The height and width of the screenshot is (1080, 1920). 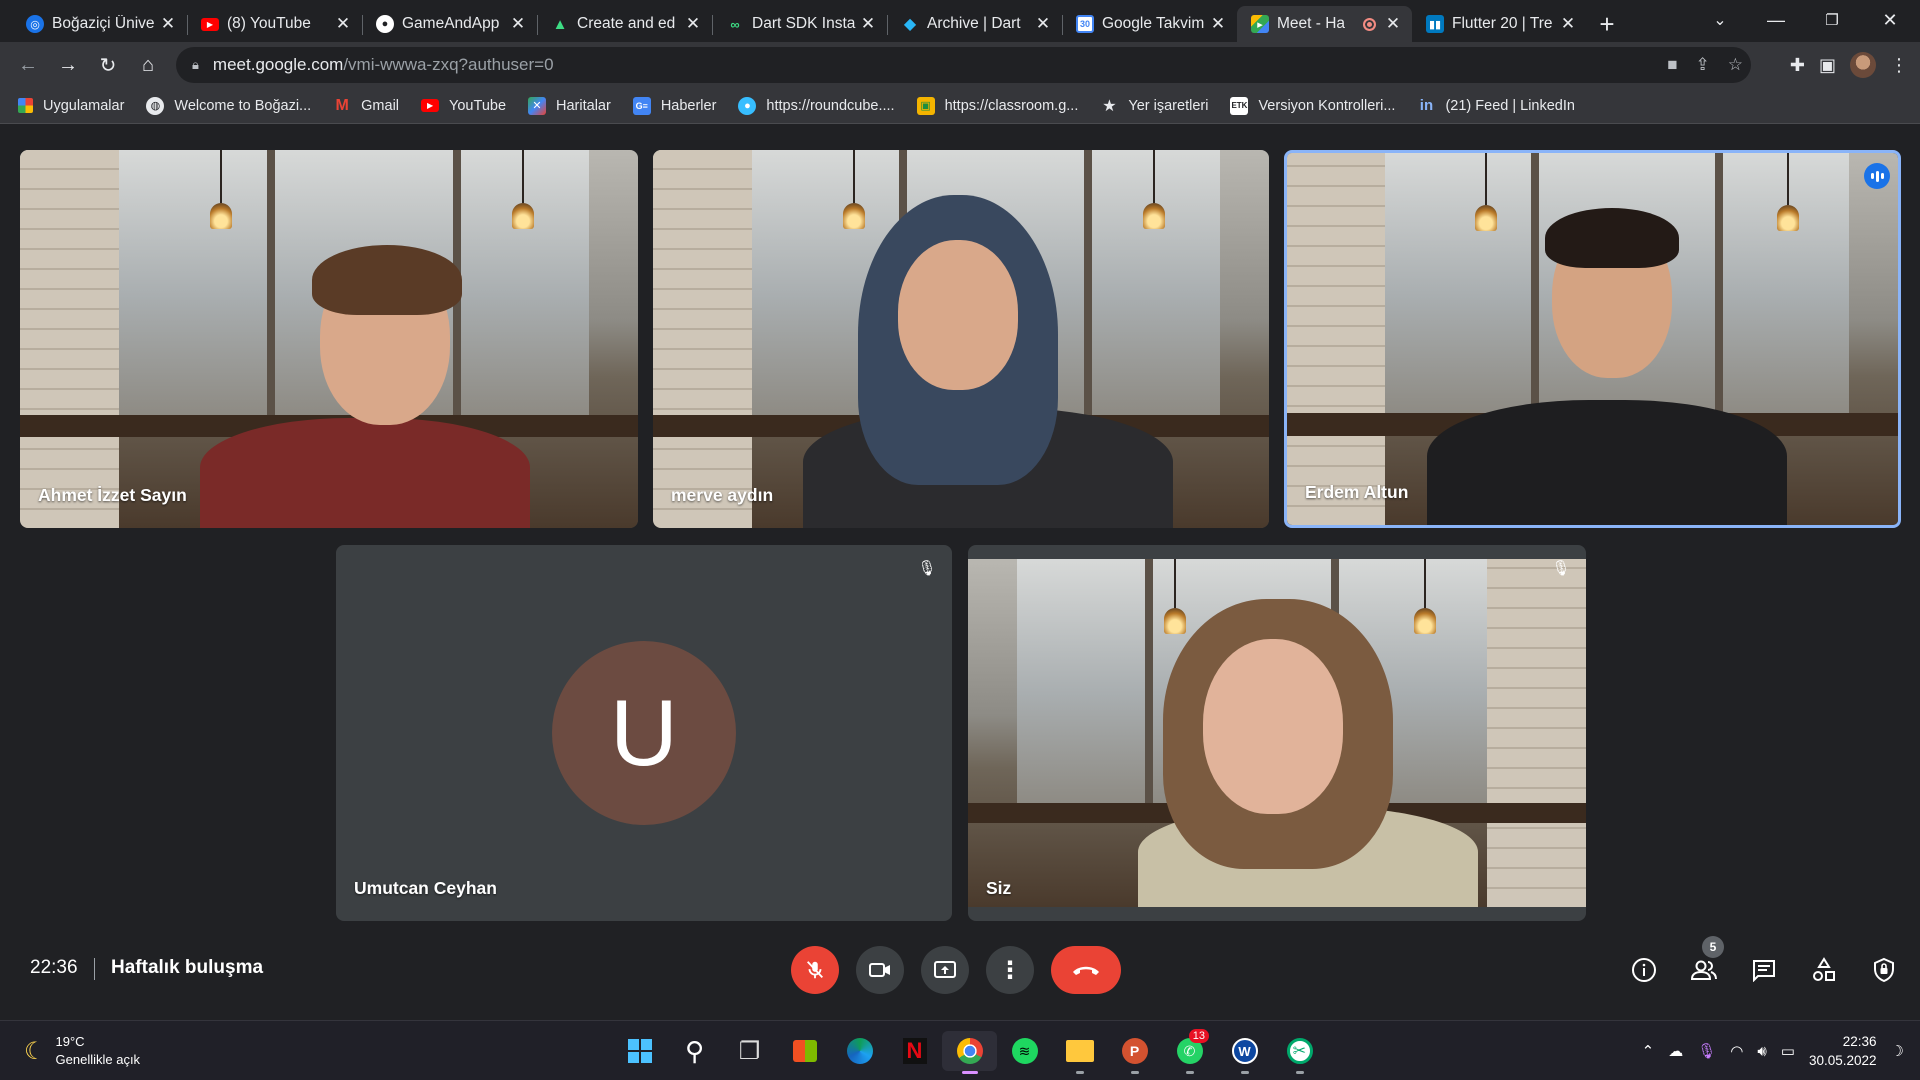 I want to click on minimize-icon: —, so click(x=1776, y=20).